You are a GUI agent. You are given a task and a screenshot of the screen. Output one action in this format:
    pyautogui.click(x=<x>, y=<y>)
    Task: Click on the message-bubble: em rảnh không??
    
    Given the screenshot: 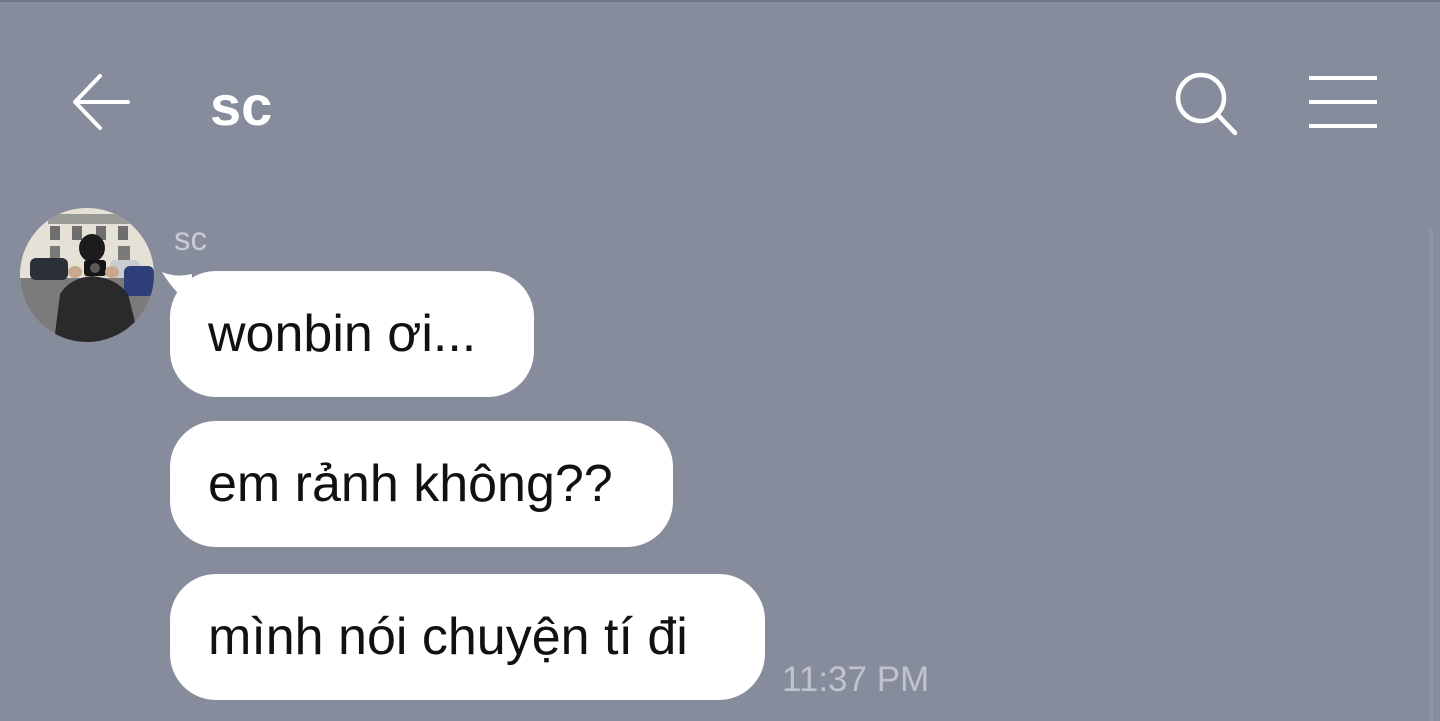 What is the action you would take?
    pyautogui.click(x=421, y=484)
    